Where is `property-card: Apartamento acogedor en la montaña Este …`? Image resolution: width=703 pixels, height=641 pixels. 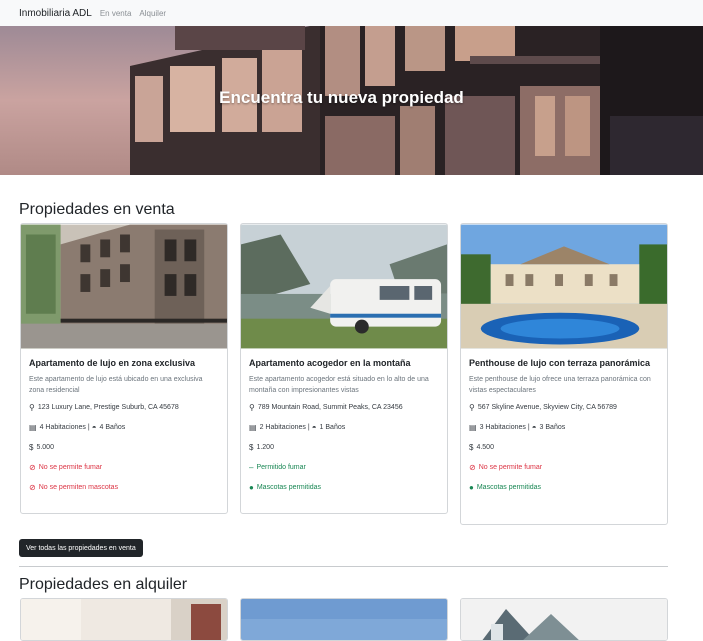 property-card: Apartamento acogedor en la montaña Este … is located at coordinates (344, 368).